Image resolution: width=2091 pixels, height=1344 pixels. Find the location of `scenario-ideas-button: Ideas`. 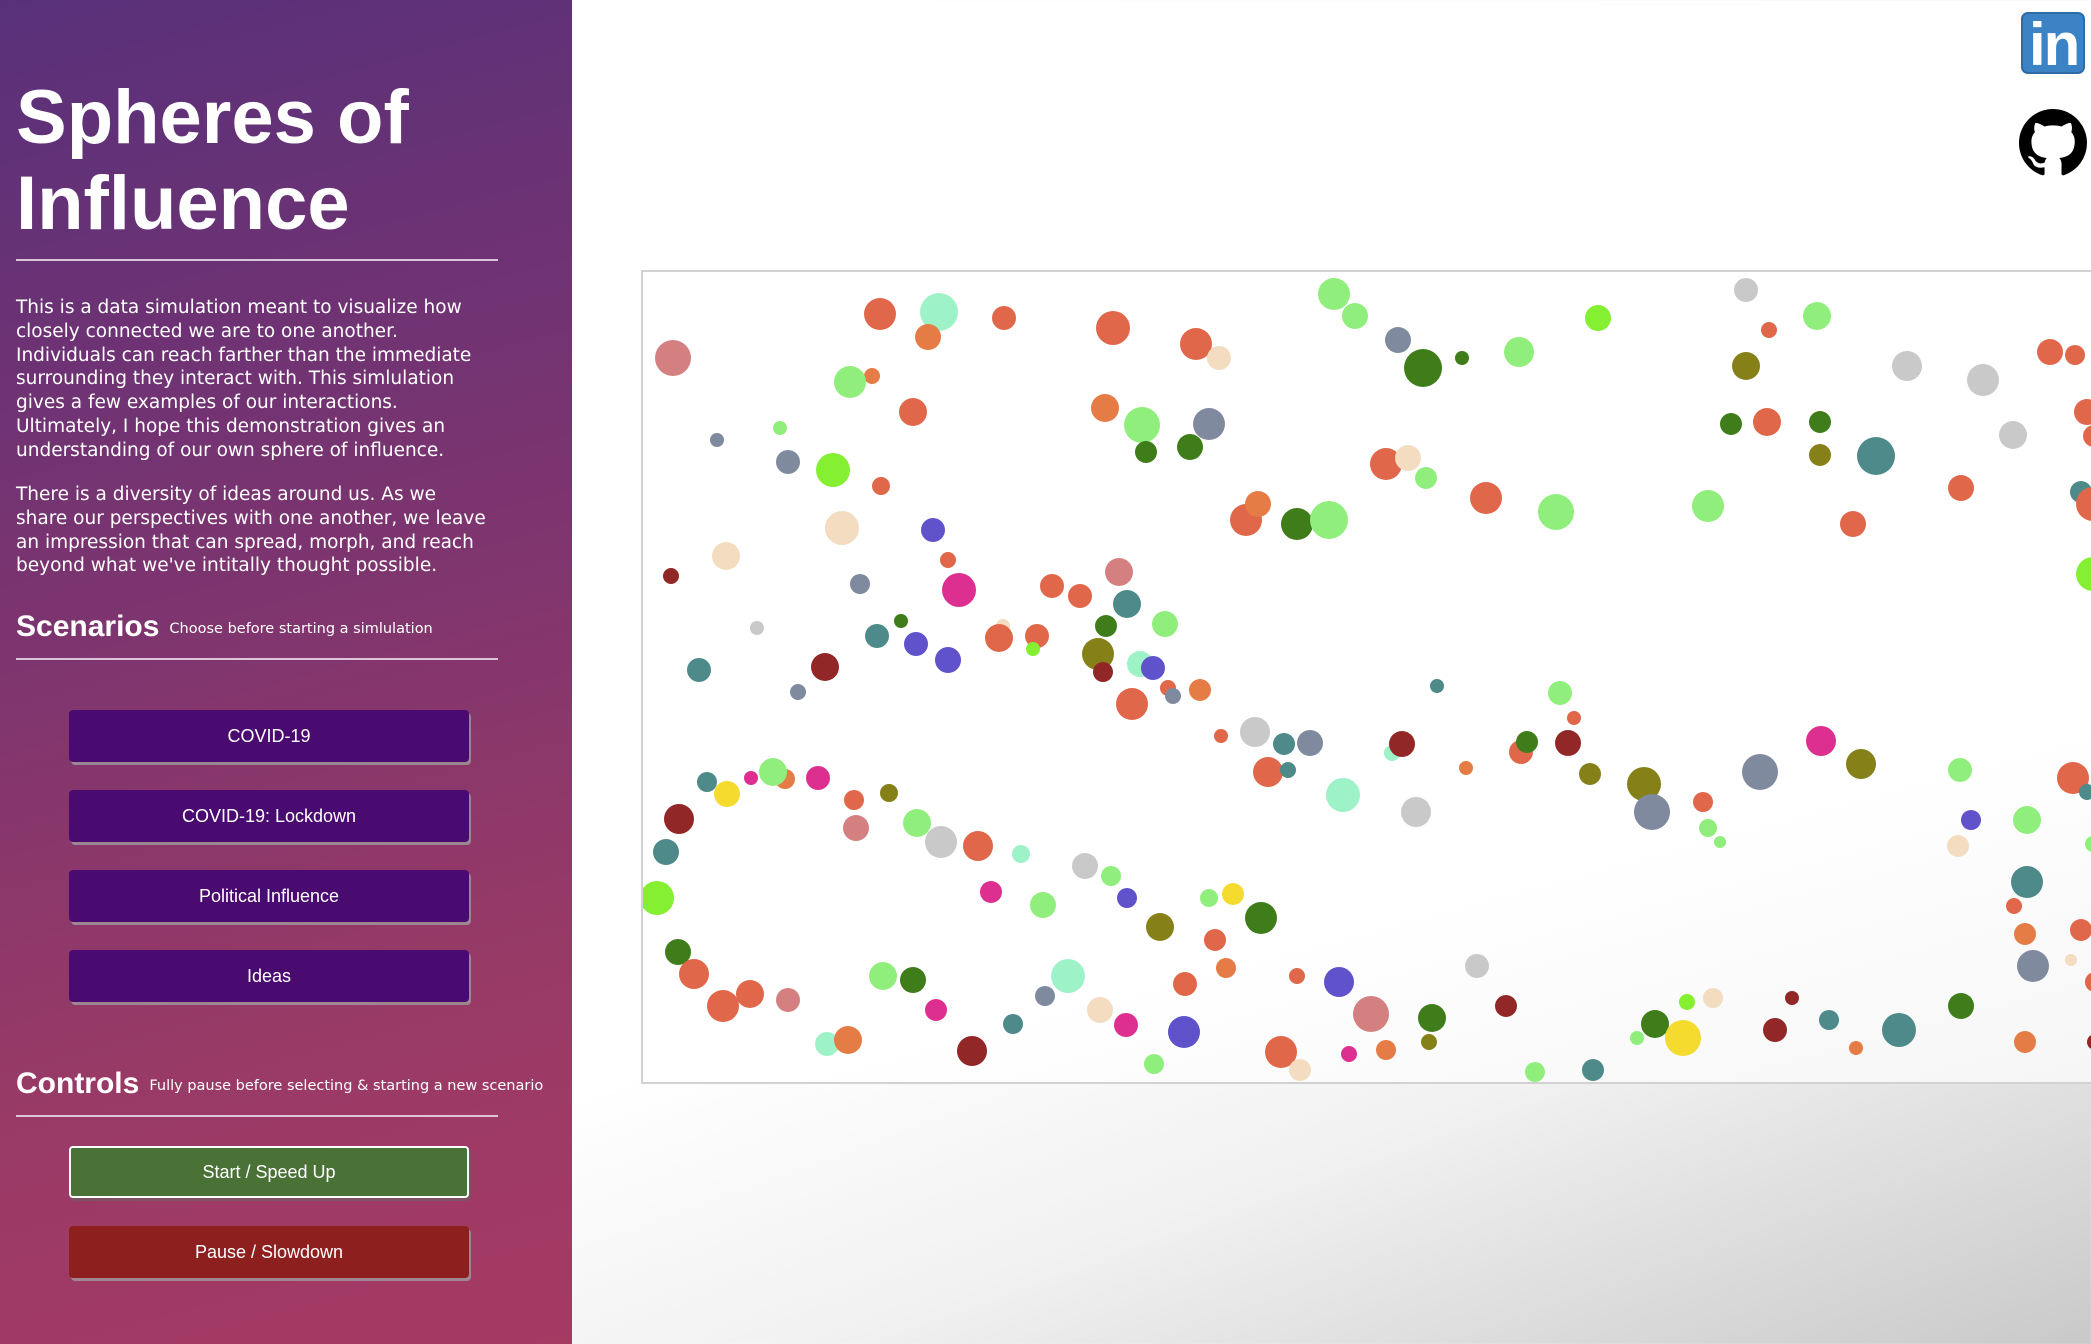

scenario-ideas-button: Ideas is located at coordinates (269, 976).